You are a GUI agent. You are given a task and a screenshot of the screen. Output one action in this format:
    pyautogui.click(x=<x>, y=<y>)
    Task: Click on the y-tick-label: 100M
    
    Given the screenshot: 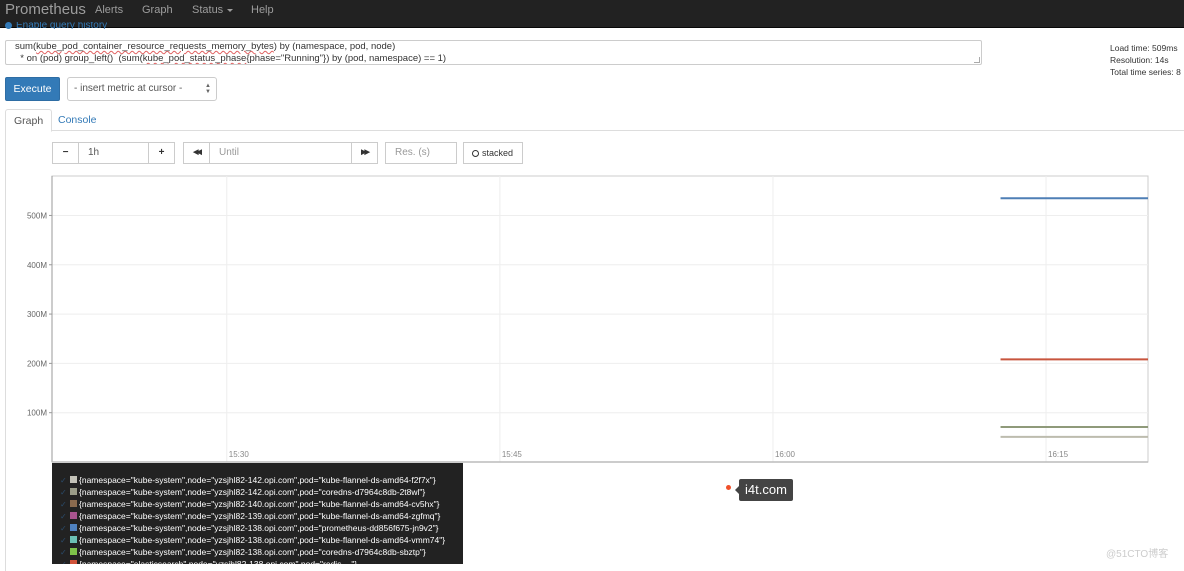 What is the action you would take?
    pyautogui.click(x=37, y=413)
    